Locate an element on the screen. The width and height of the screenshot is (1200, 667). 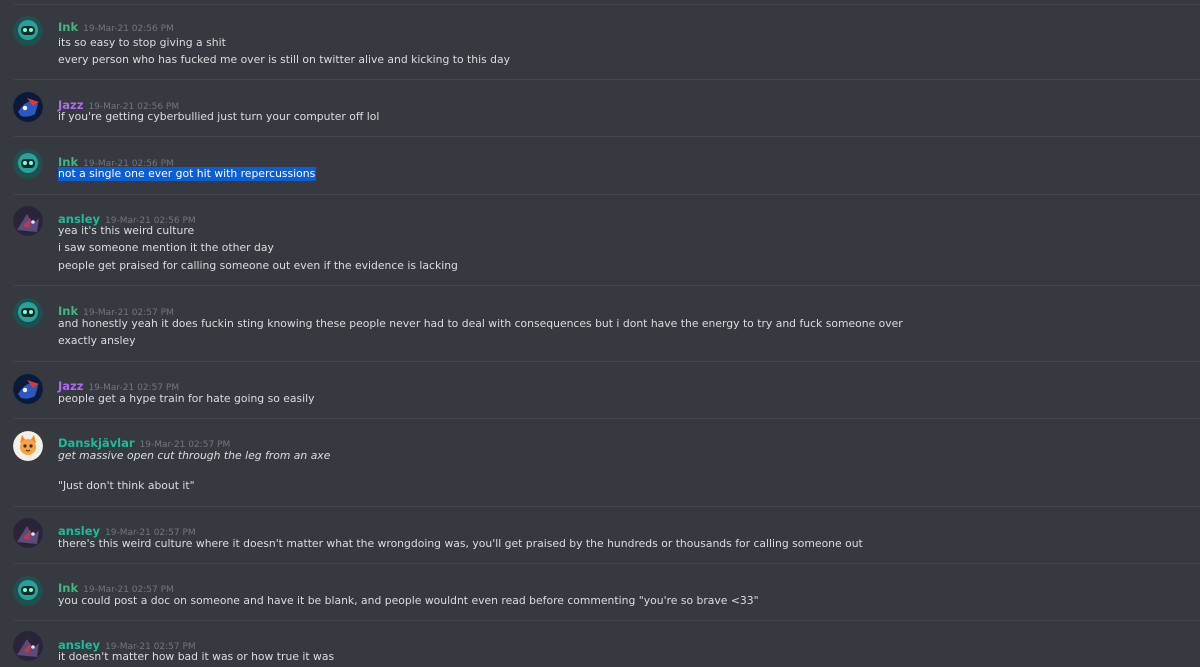
message-text: "Just don't think about it" is located at coordinates (126, 485).